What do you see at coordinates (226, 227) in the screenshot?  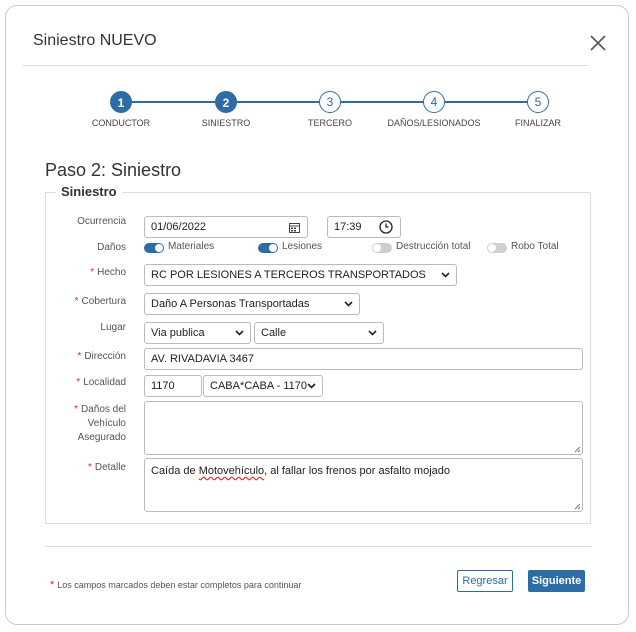 I see `date-input: 01/06/2022` at bounding box center [226, 227].